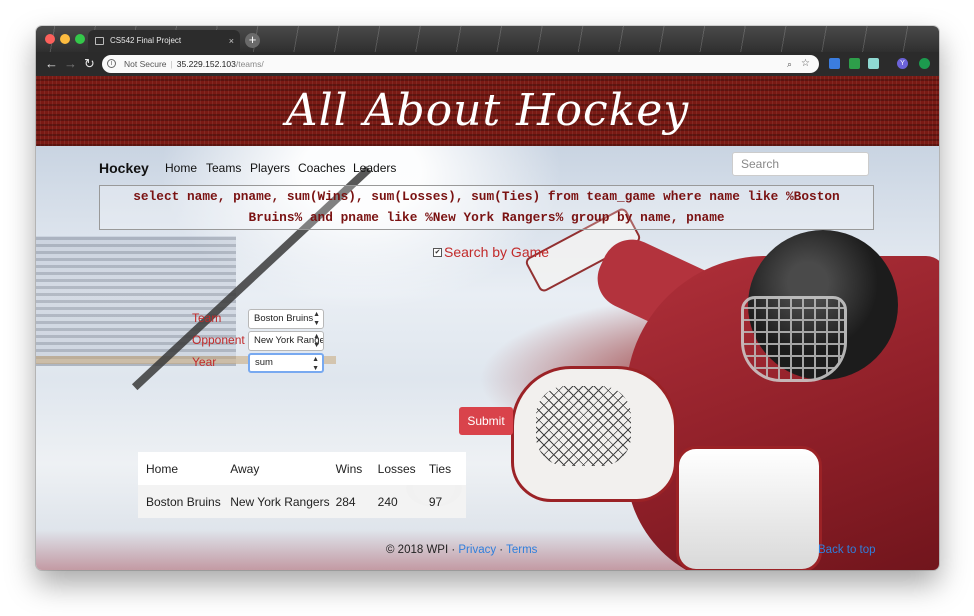 This screenshot has width=974, height=616. Describe the element at coordinates (396, 468) in the screenshot. I see `column-header-losses: Losses` at that location.